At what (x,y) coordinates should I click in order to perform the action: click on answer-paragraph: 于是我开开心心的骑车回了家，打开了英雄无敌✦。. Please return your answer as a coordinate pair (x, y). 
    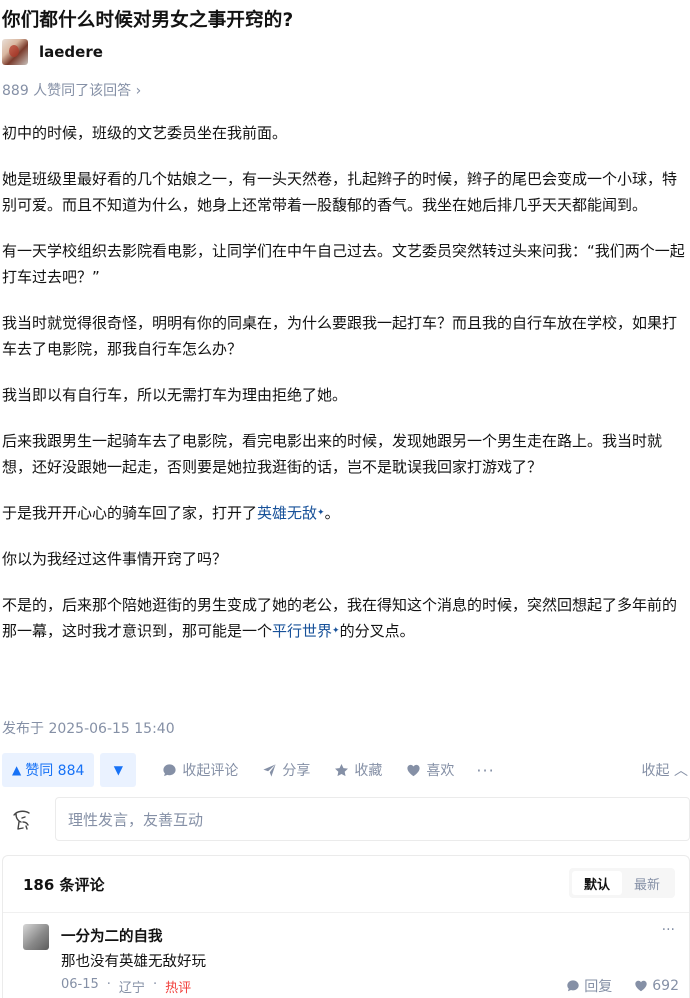
    Looking at the image, I should click on (345, 513).